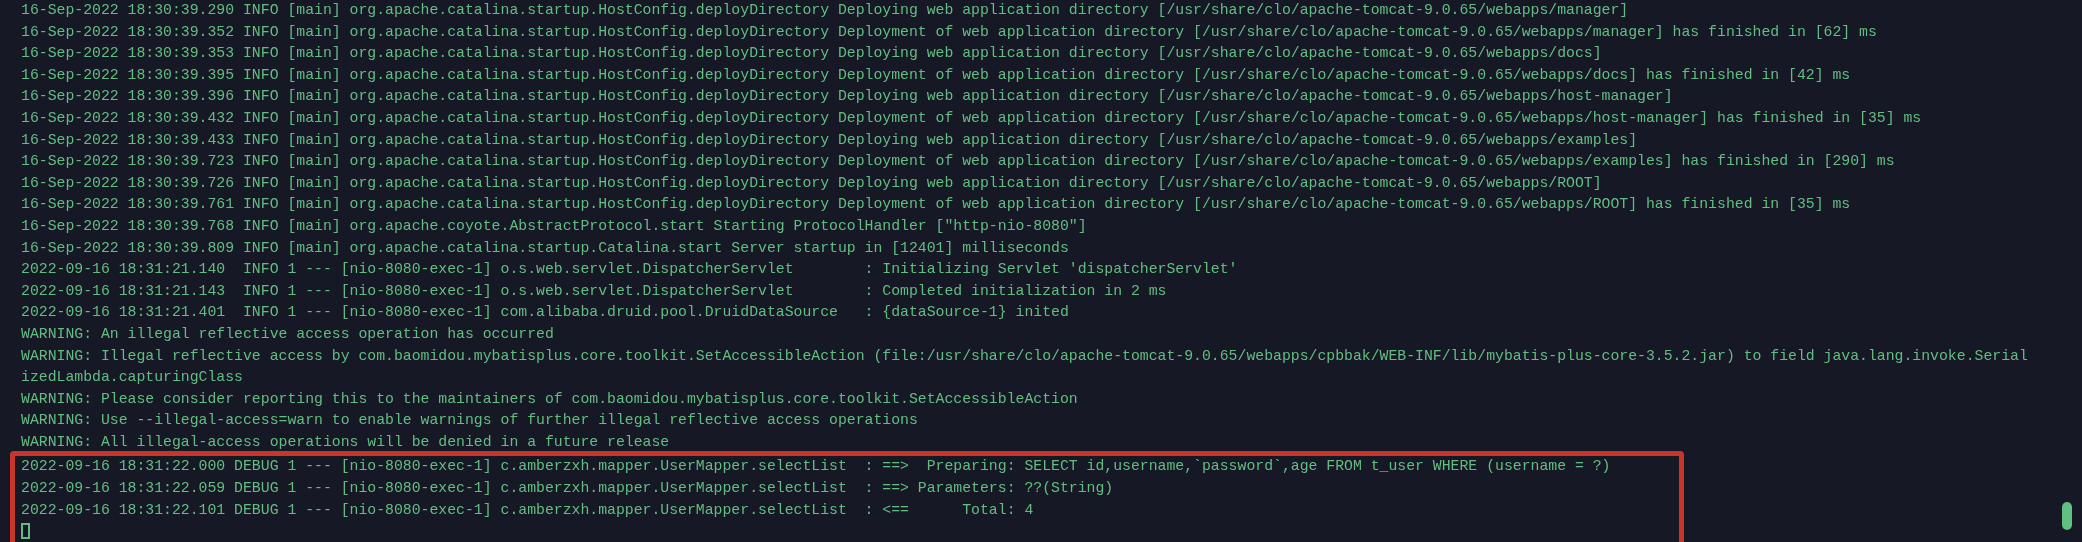 The width and height of the screenshot is (2082, 542). I want to click on log-line: 16-Sep-2022 18:30:39.723 INFO [main] org.apache.catalina.startup.HostConfig.deployDirectory Deployment of web application directory [/usr/share/clo/apache-tomcat-9.0.65/webapps/examples] has finished in [290] ms, so click(958, 162).